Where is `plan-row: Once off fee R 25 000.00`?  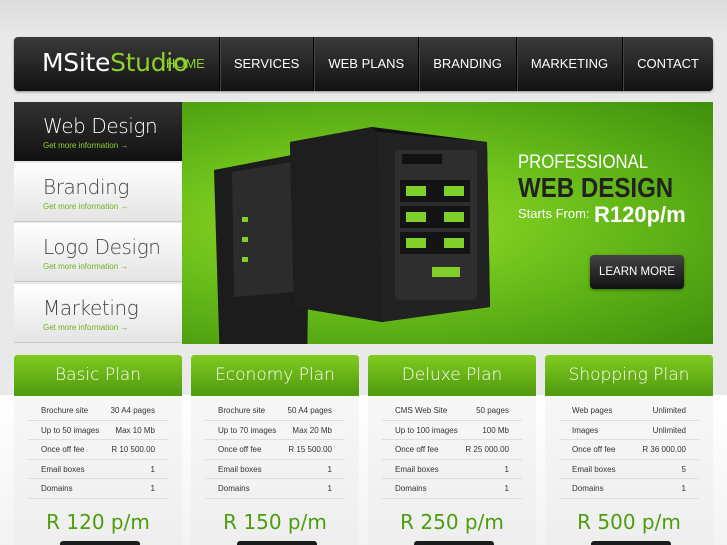 plan-row: Once off fee R 25 000.00 is located at coordinates (452, 450).